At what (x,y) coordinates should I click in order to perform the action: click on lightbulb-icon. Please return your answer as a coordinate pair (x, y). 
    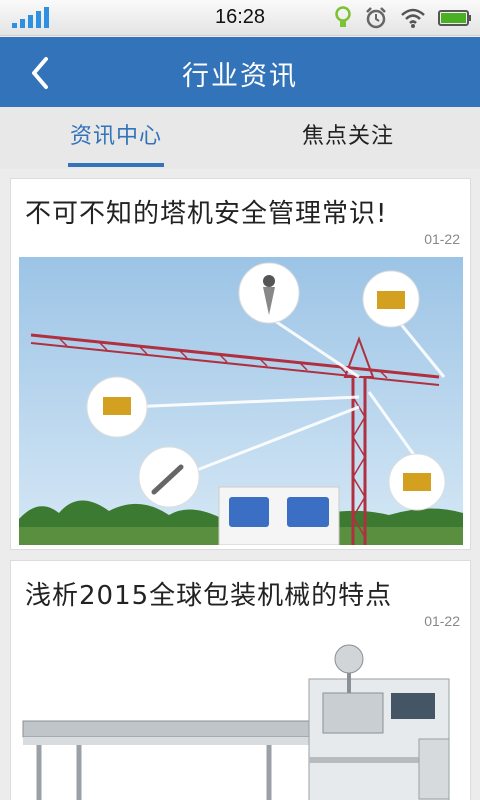
    Looking at the image, I should click on (343, 16).